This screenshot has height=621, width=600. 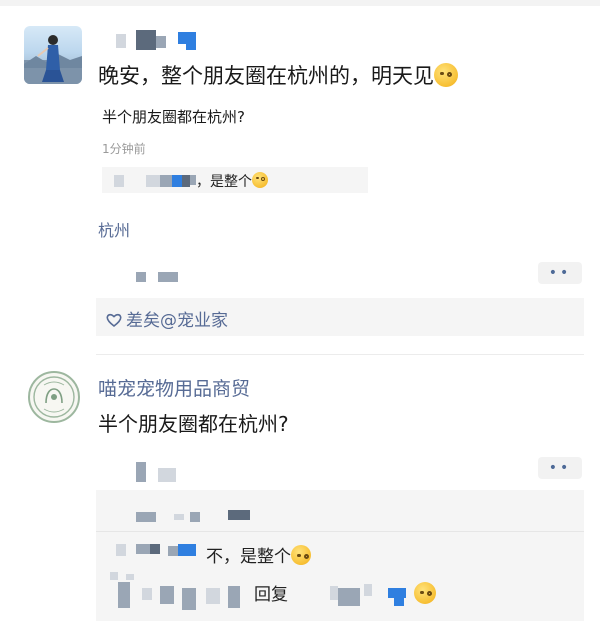 I want to click on heart-icon, so click(x=114, y=321).